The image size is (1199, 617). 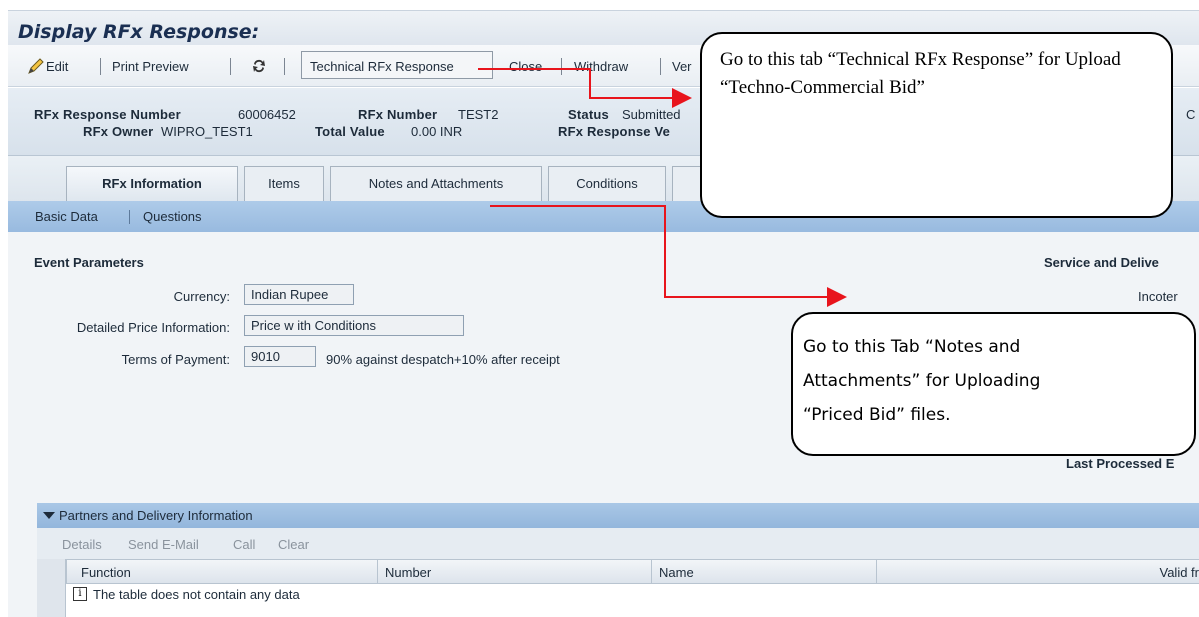 What do you see at coordinates (280, 356) in the screenshot?
I see `payment-terms-code-field: 9010` at bounding box center [280, 356].